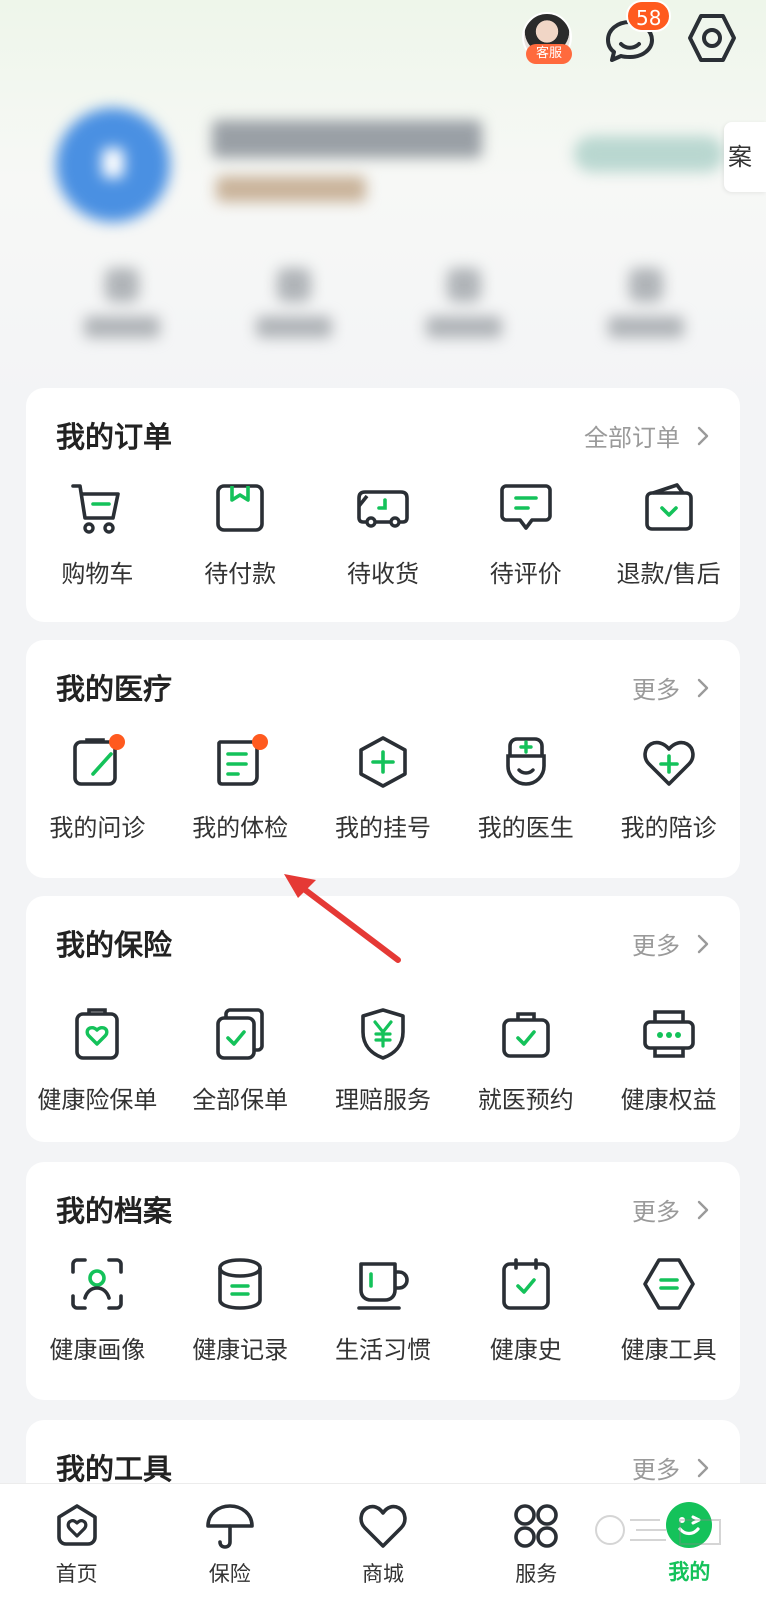 The width and height of the screenshot is (766, 1600). Describe the element at coordinates (649, 154) in the screenshot. I see `profile-chip-blurred` at that location.